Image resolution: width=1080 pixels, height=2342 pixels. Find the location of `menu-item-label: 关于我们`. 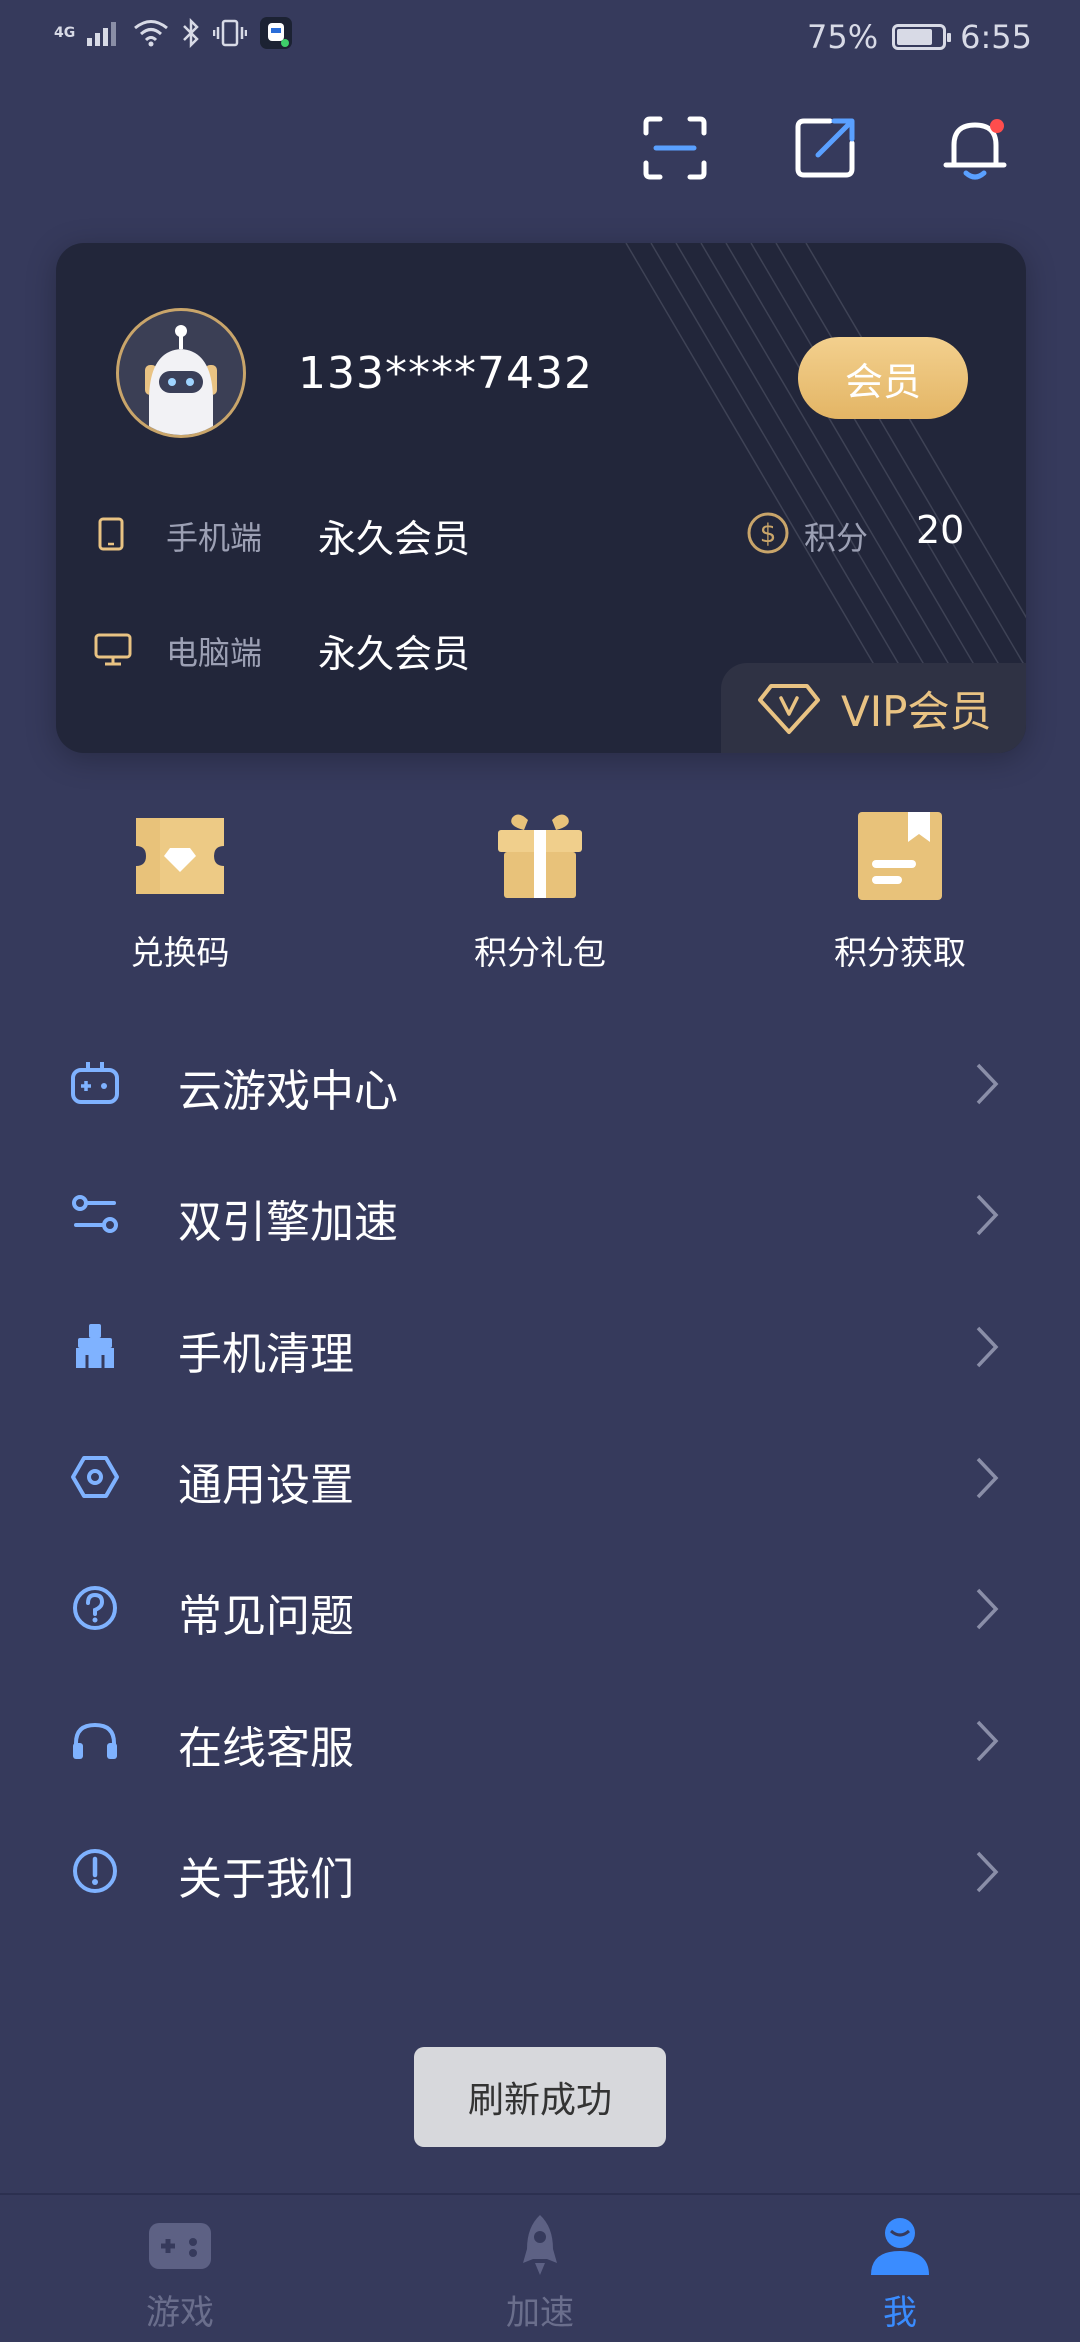

menu-item-label: 关于我们 is located at coordinates (266, 1879).